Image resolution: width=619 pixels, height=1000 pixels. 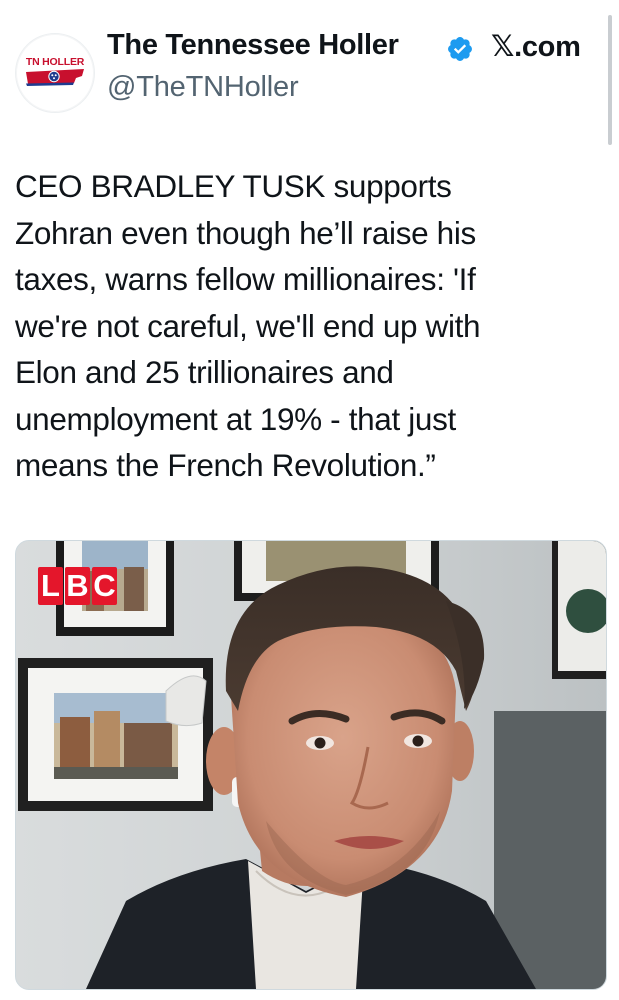 What do you see at coordinates (104, 586) in the screenshot?
I see `lbc-logo-letter: C` at bounding box center [104, 586].